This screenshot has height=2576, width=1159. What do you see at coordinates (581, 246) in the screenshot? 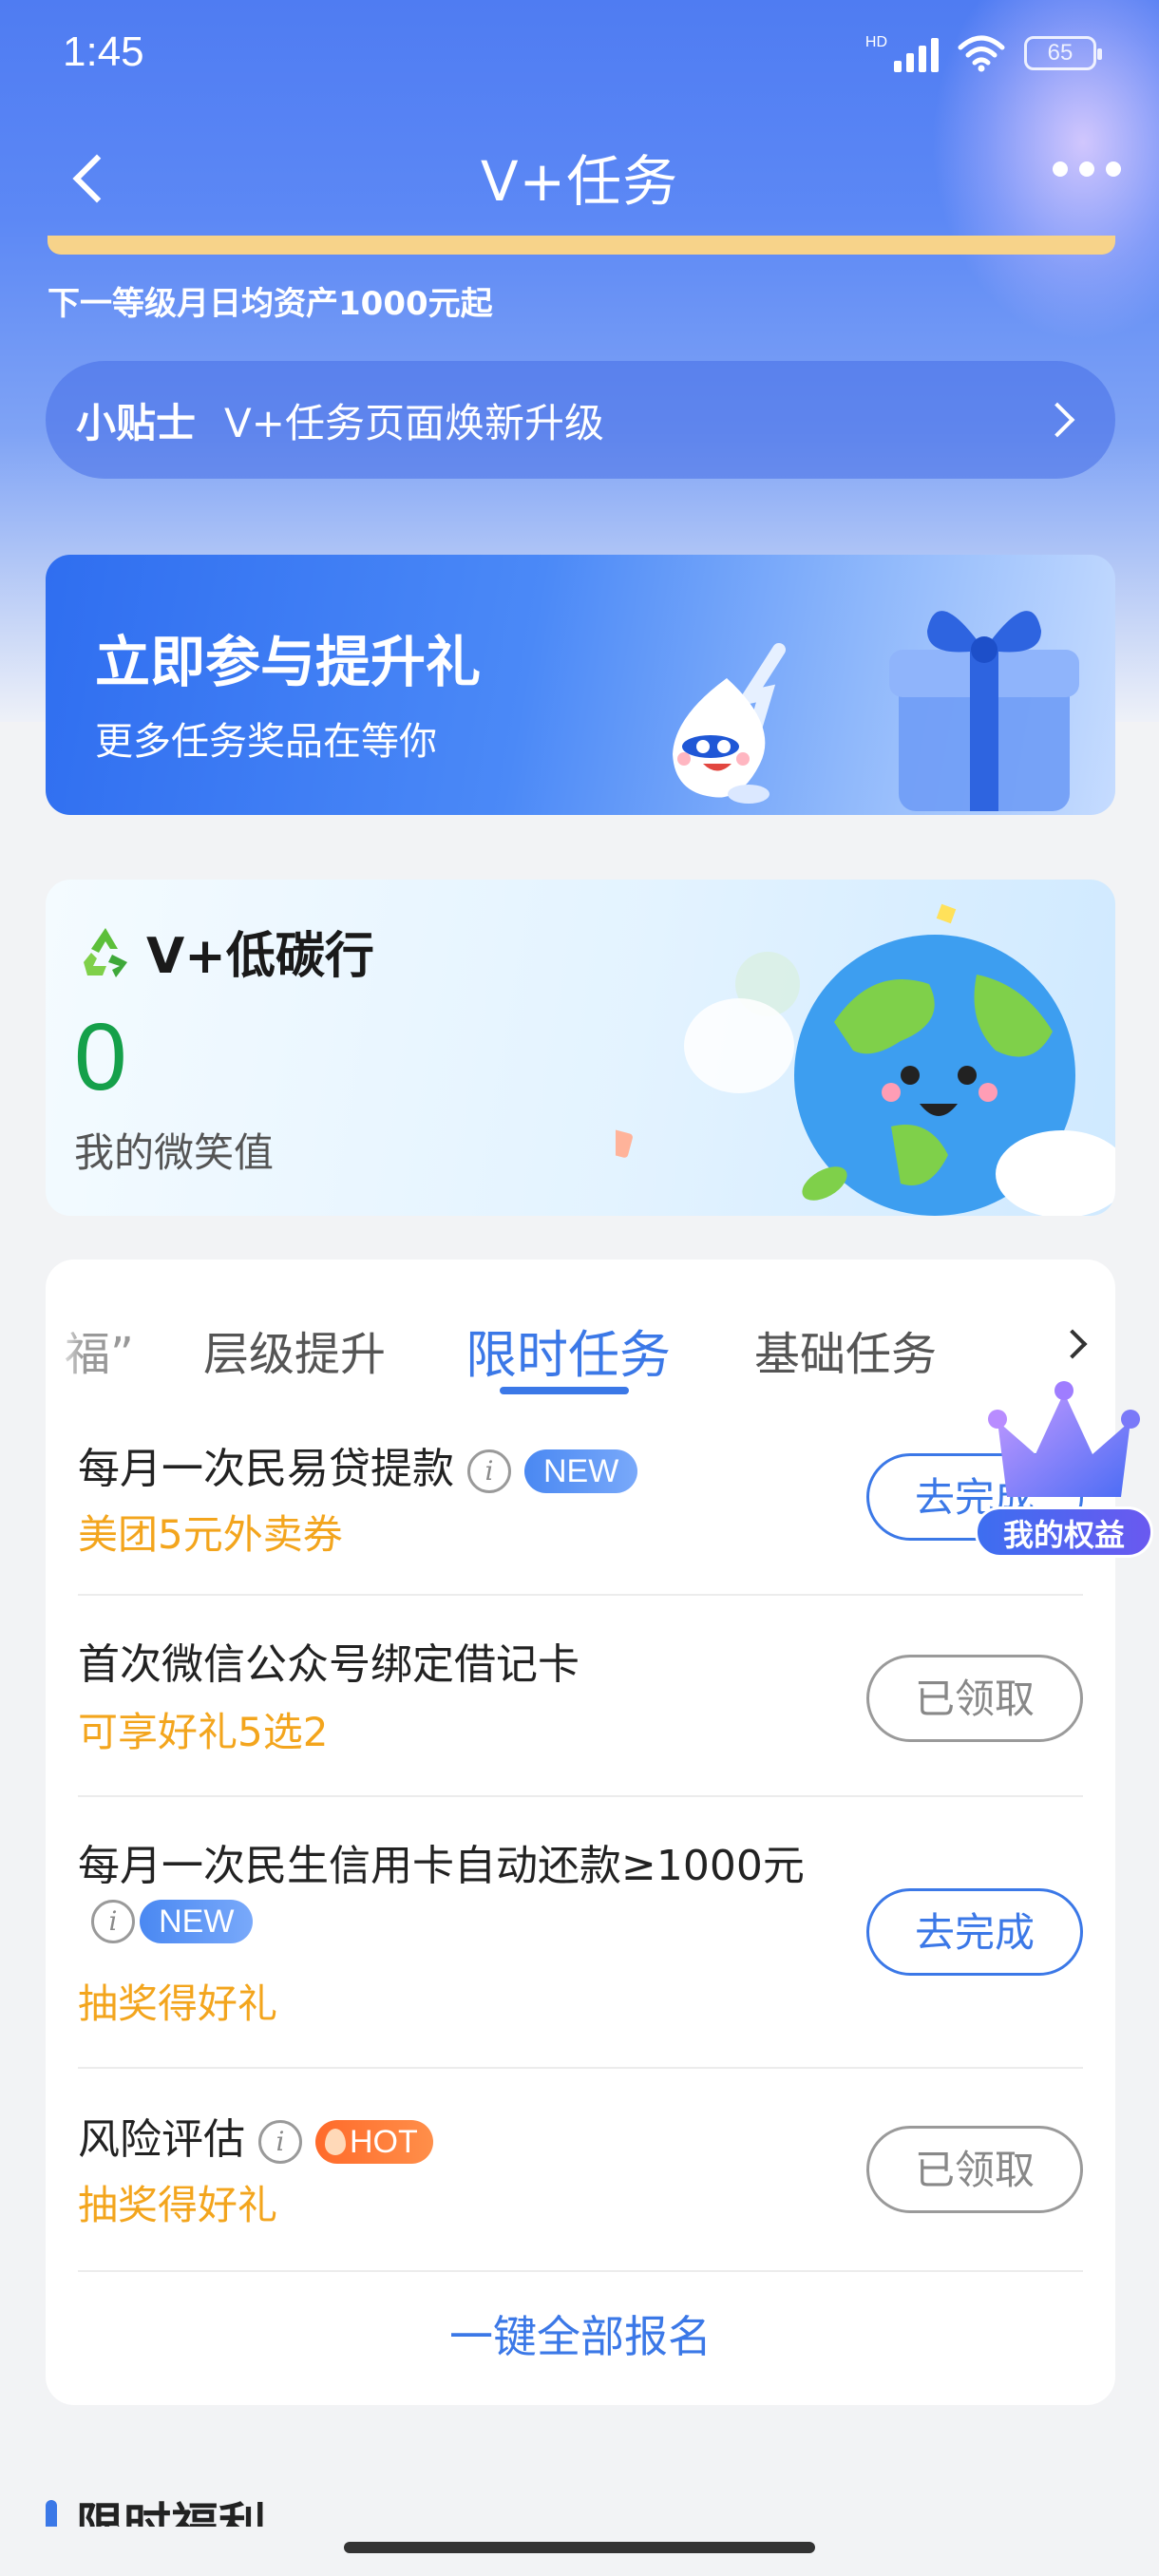
I see `level-progress-edge` at bounding box center [581, 246].